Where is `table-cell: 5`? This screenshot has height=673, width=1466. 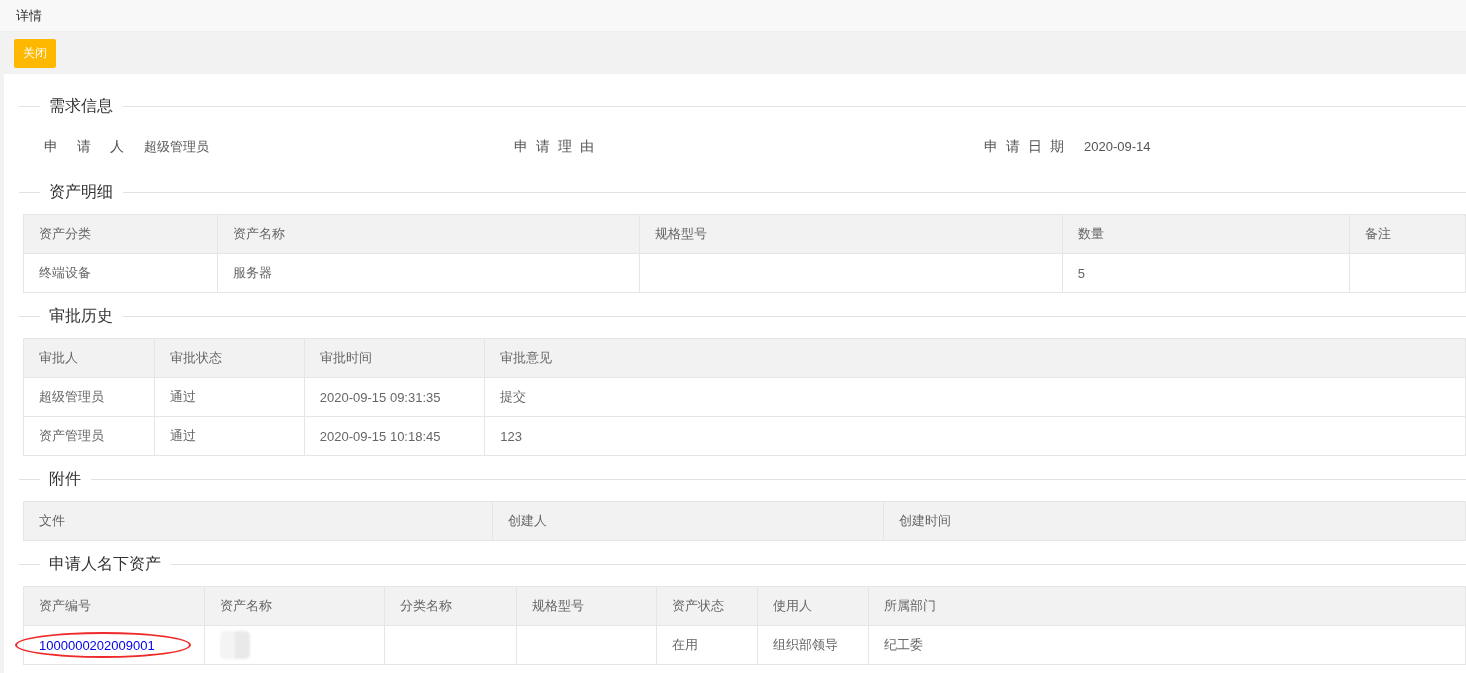
table-cell: 5 is located at coordinates (1206, 273).